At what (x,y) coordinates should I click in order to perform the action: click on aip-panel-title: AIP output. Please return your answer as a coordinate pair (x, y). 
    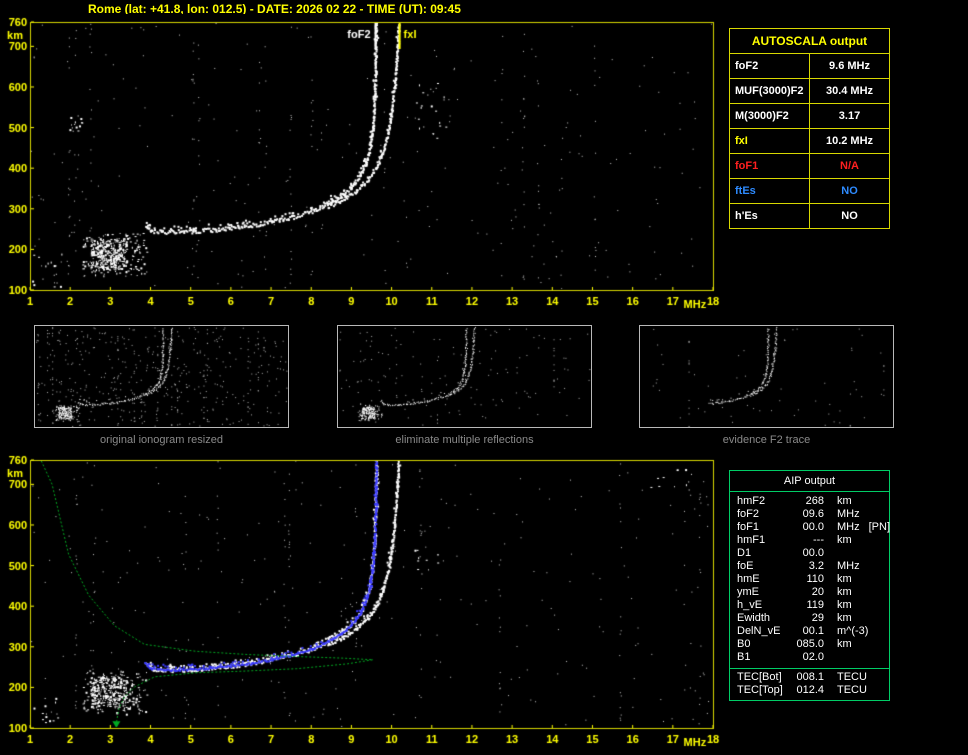
    Looking at the image, I should click on (809, 481).